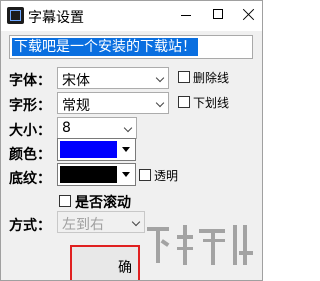 The image size is (320, 281). Describe the element at coordinates (66, 128) in the screenshot. I see `size-select-value: 8` at that location.